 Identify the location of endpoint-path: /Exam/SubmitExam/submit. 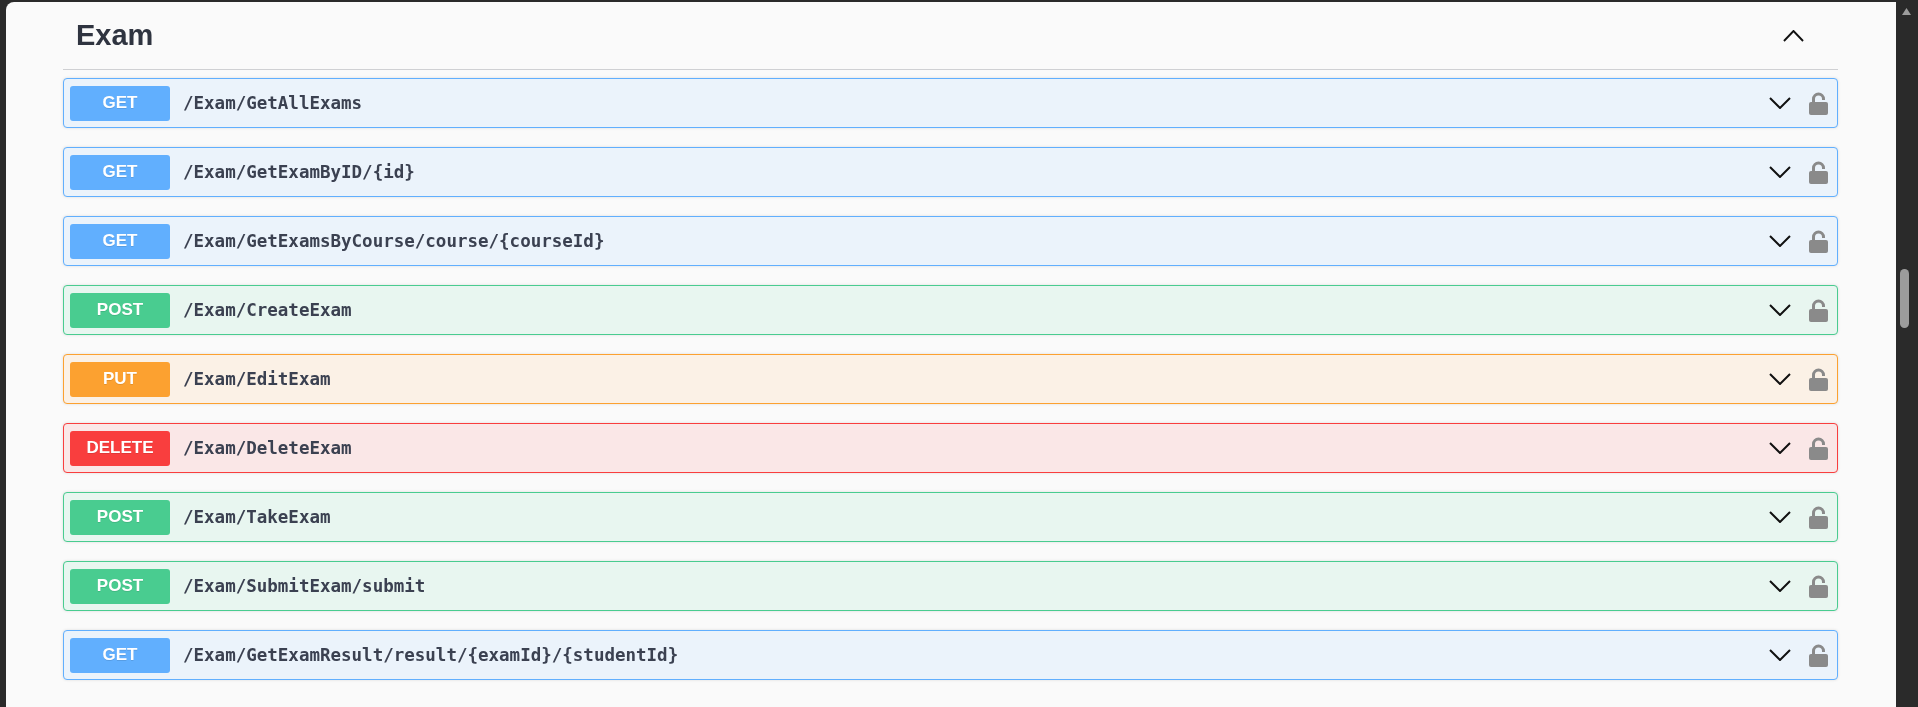
(305, 586).